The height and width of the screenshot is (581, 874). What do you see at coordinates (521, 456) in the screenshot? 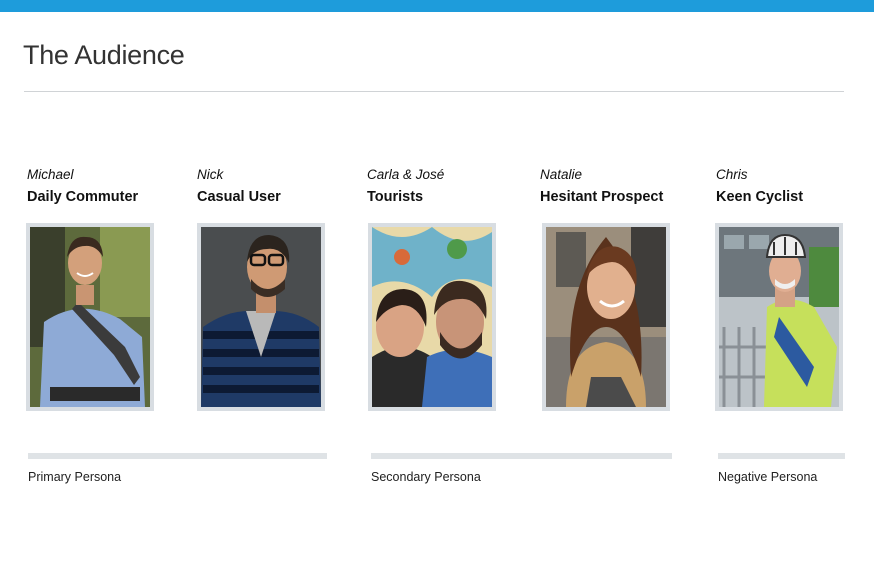
I see `group-bar-secondary` at bounding box center [521, 456].